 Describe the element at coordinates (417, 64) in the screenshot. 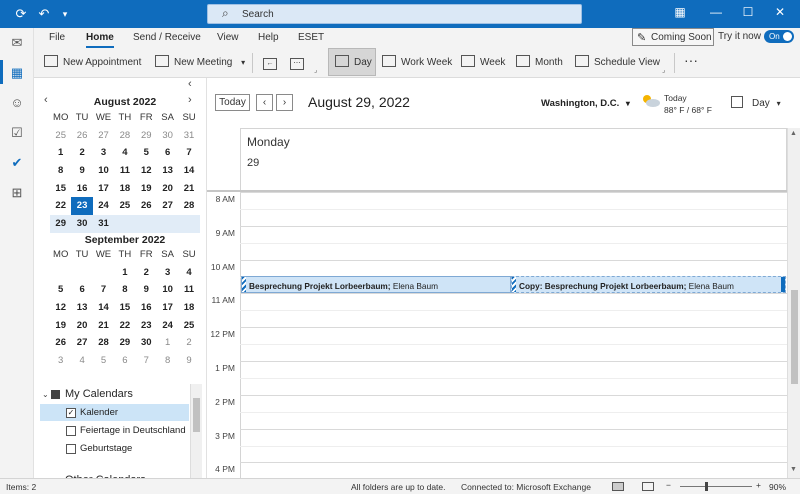

I see `work-week-button: Work Week` at that location.